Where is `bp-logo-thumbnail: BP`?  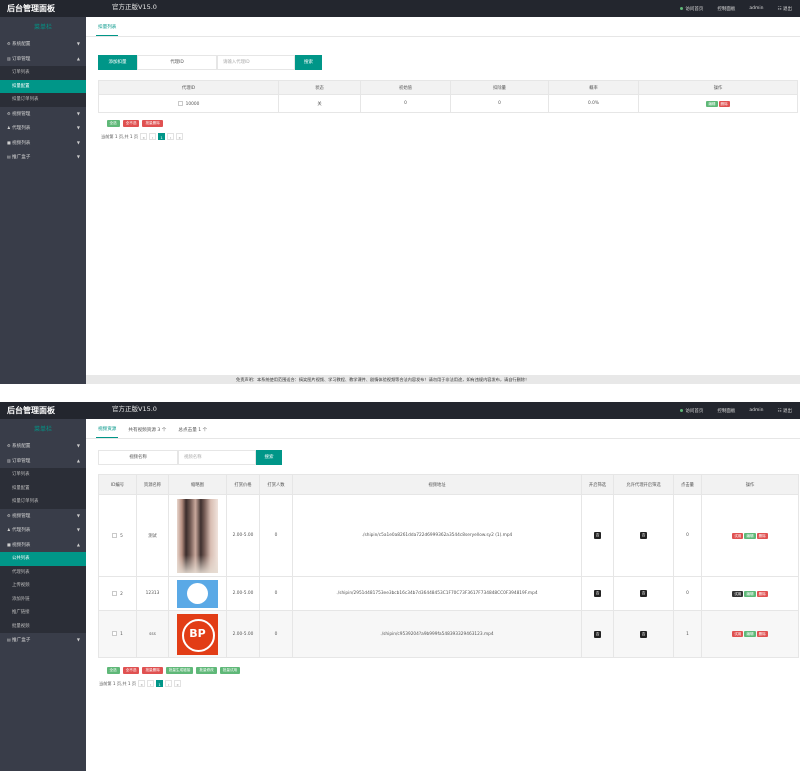 bp-logo-thumbnail: BP is located at coordinates (197, 634).